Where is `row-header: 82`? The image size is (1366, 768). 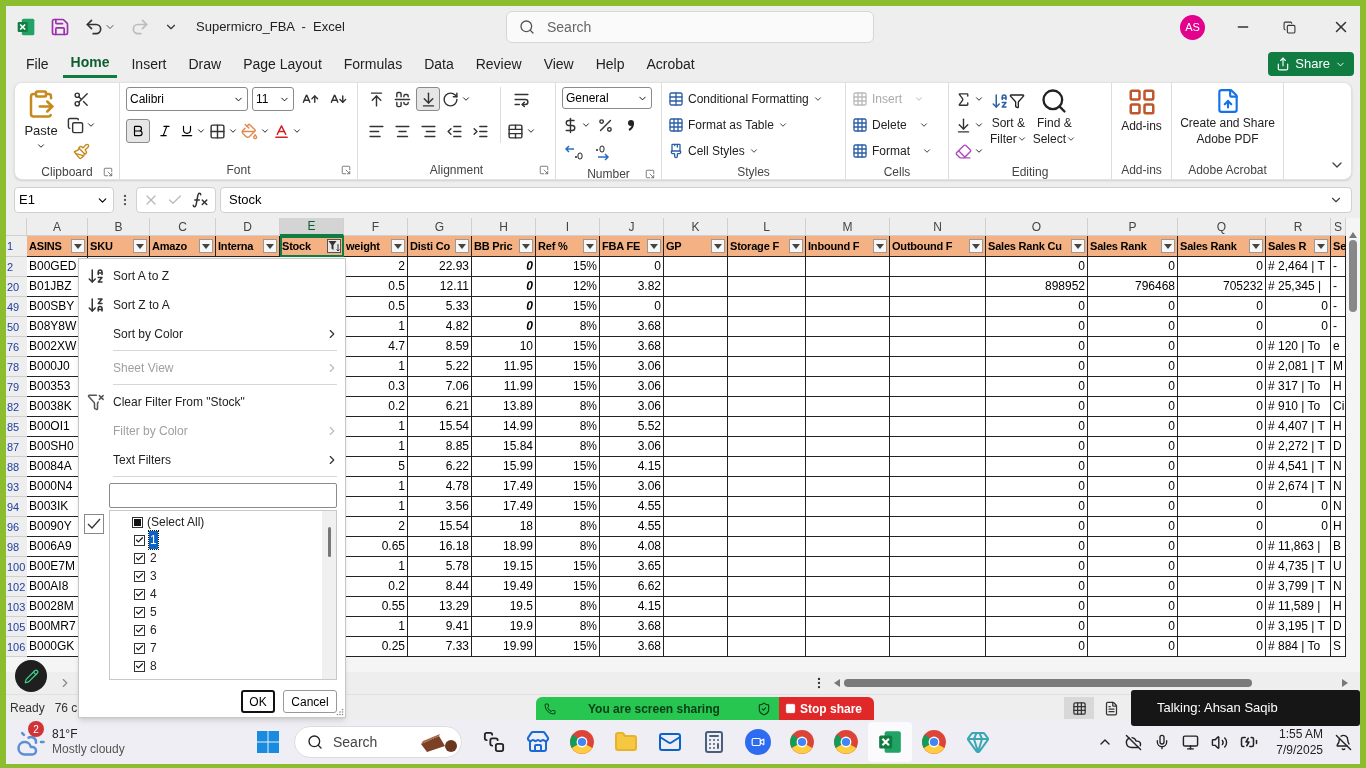 row-header: 82 is located at coordinates (16, 407).